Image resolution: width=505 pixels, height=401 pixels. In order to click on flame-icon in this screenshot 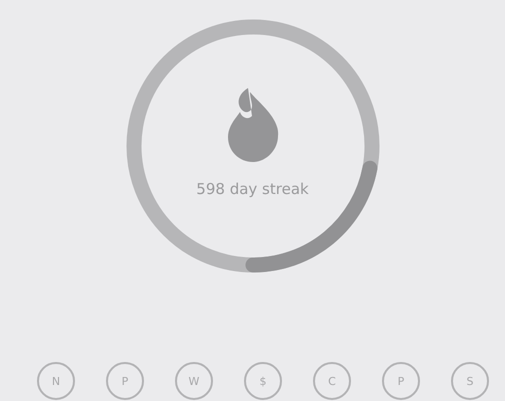, I will do `click(253, 125)`.